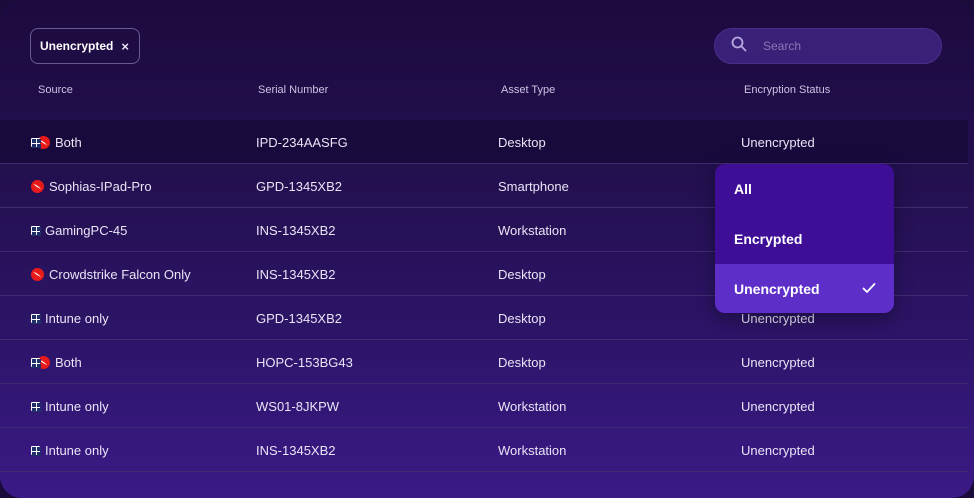 The height and width of the screenshot is (498, 974). I want to click on filter-chip-label: Unencrypted, so click(77, 46).